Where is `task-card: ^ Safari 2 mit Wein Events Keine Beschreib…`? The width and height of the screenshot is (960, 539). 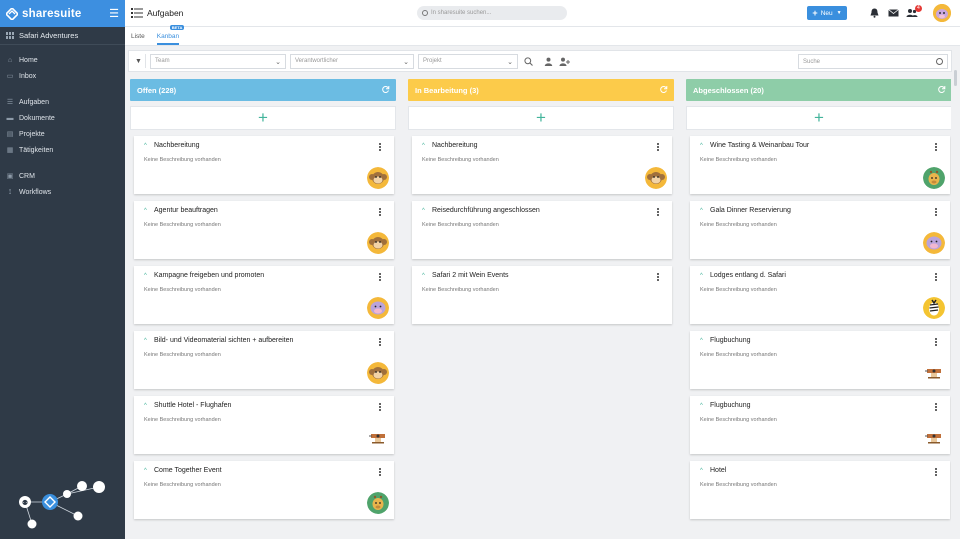 task-card: ^ Safari 2 mit Wein Events Keine Beschreib… is located at coordinates (542, 295).